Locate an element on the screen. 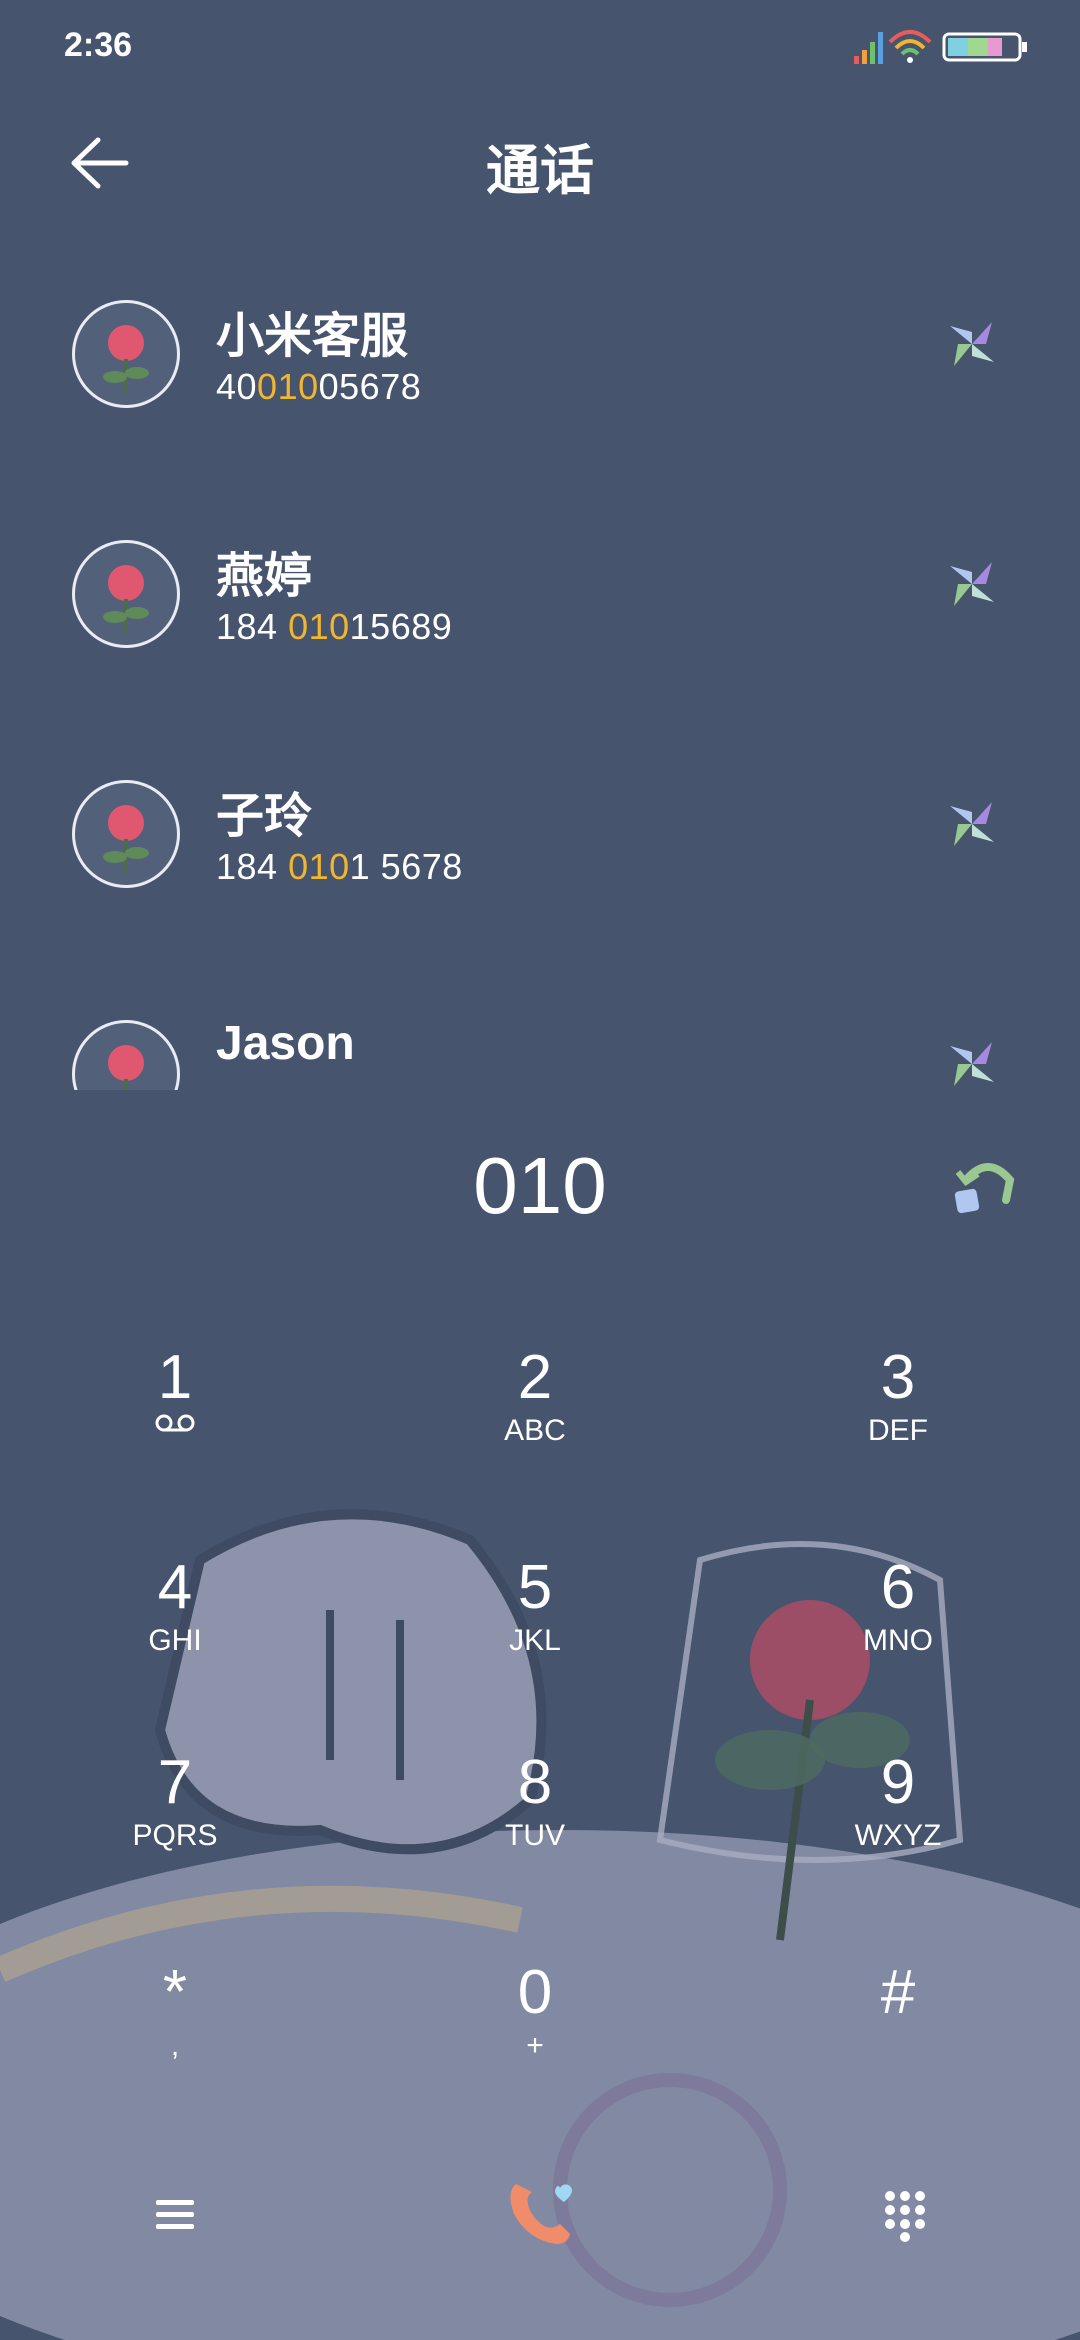 The width and height of the screenshot is (1080, 2340). wifi-icon is located at coordinates (910, 46).